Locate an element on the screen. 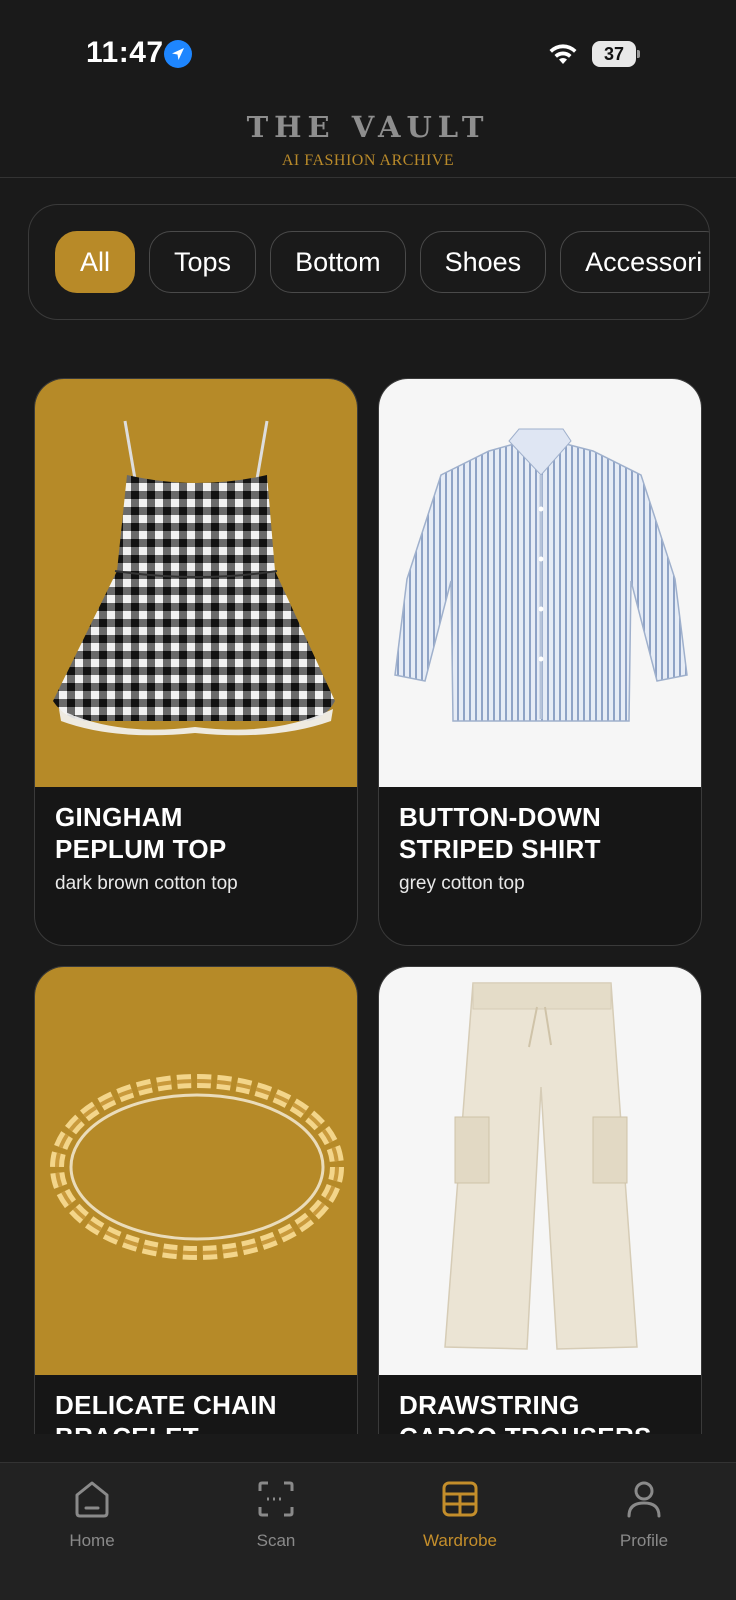 Image resolution: width=736 pixels, height=1600 pixels. category-chip-shoes: Shoes is located at coordinates (483, 262).